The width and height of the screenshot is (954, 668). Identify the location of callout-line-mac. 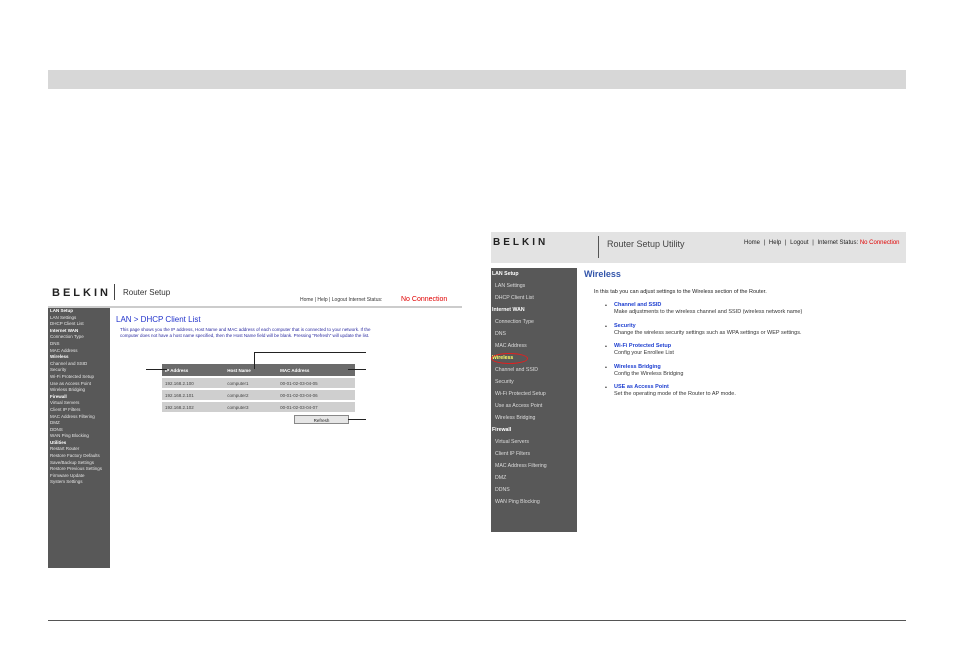
(357, 369).